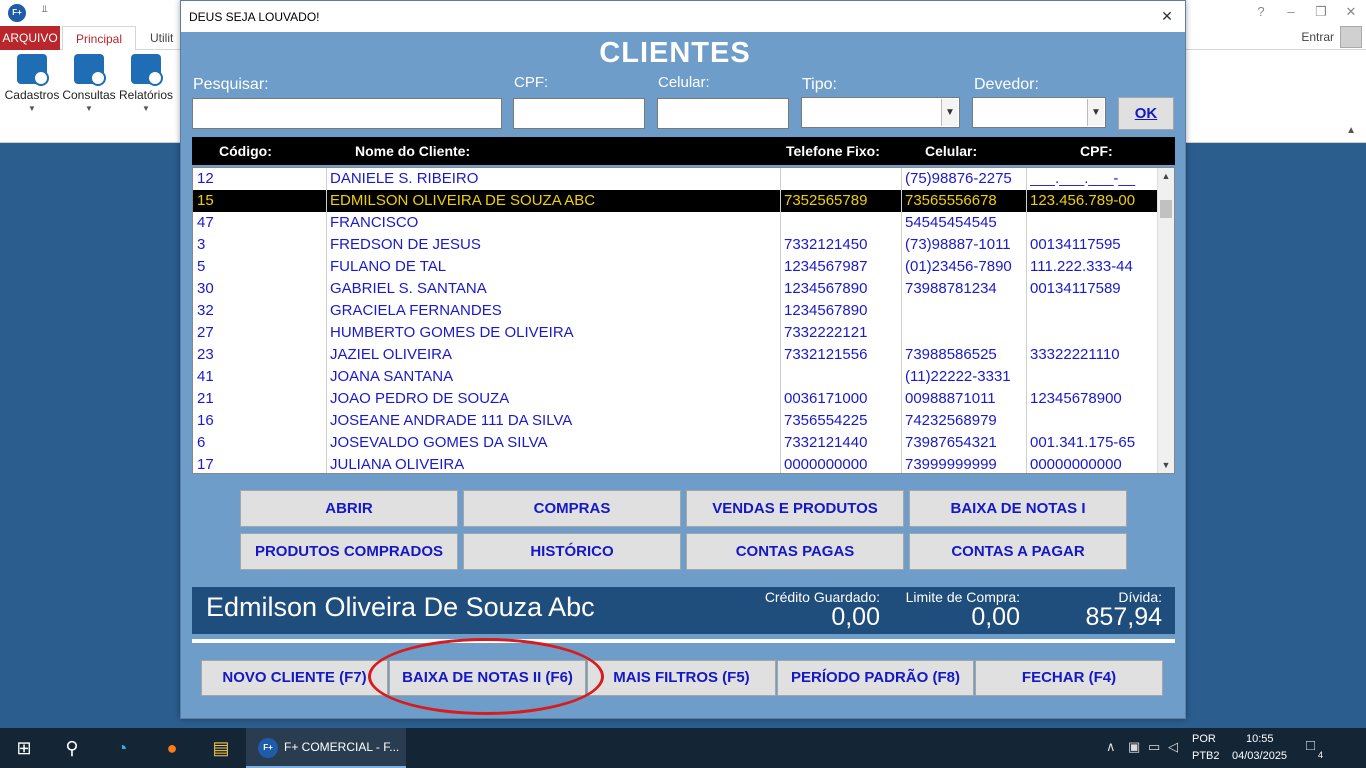 This screenshot has height=768, width=1366. What do you see at coordinates (675, 333) in the screenshot?
I see `table-row: 27 HUMBERTO GOMES DE OLIVEIRA 7332222121` at bounding box center [675, 333].